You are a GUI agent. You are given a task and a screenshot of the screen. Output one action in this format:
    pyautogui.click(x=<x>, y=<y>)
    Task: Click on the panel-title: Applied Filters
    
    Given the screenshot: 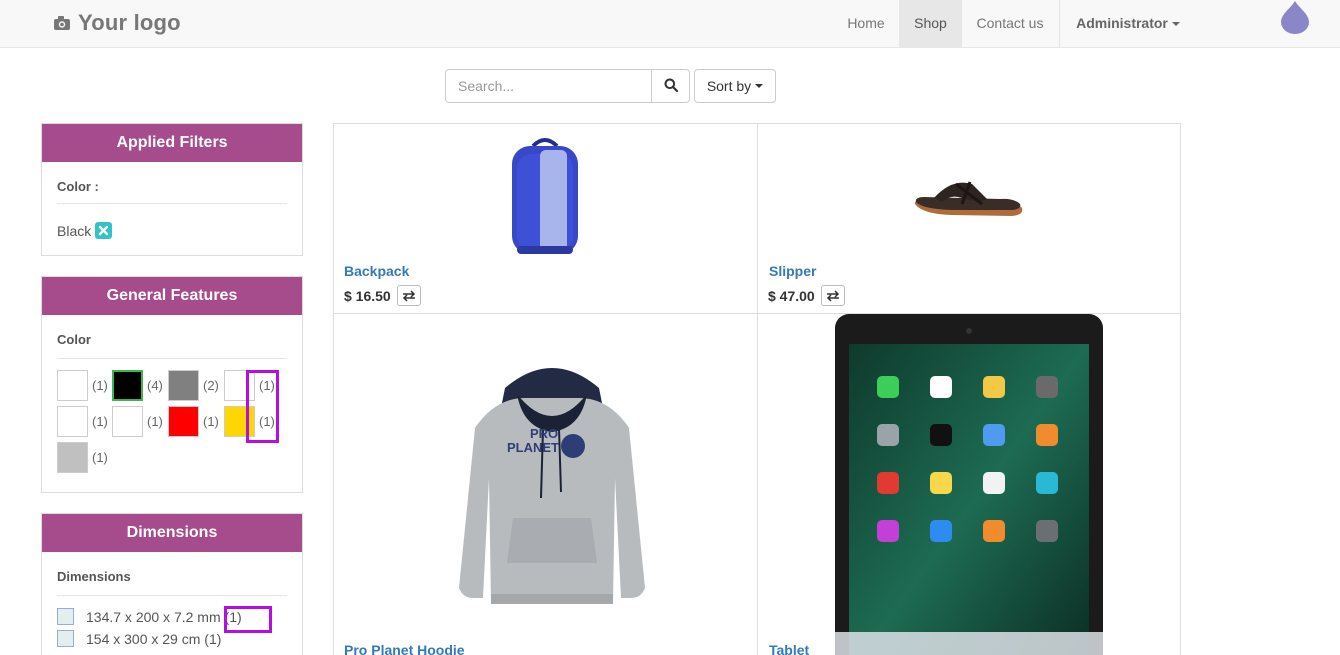 What is the action you would take?
    pyautogui.click(x=172, y=143)
    